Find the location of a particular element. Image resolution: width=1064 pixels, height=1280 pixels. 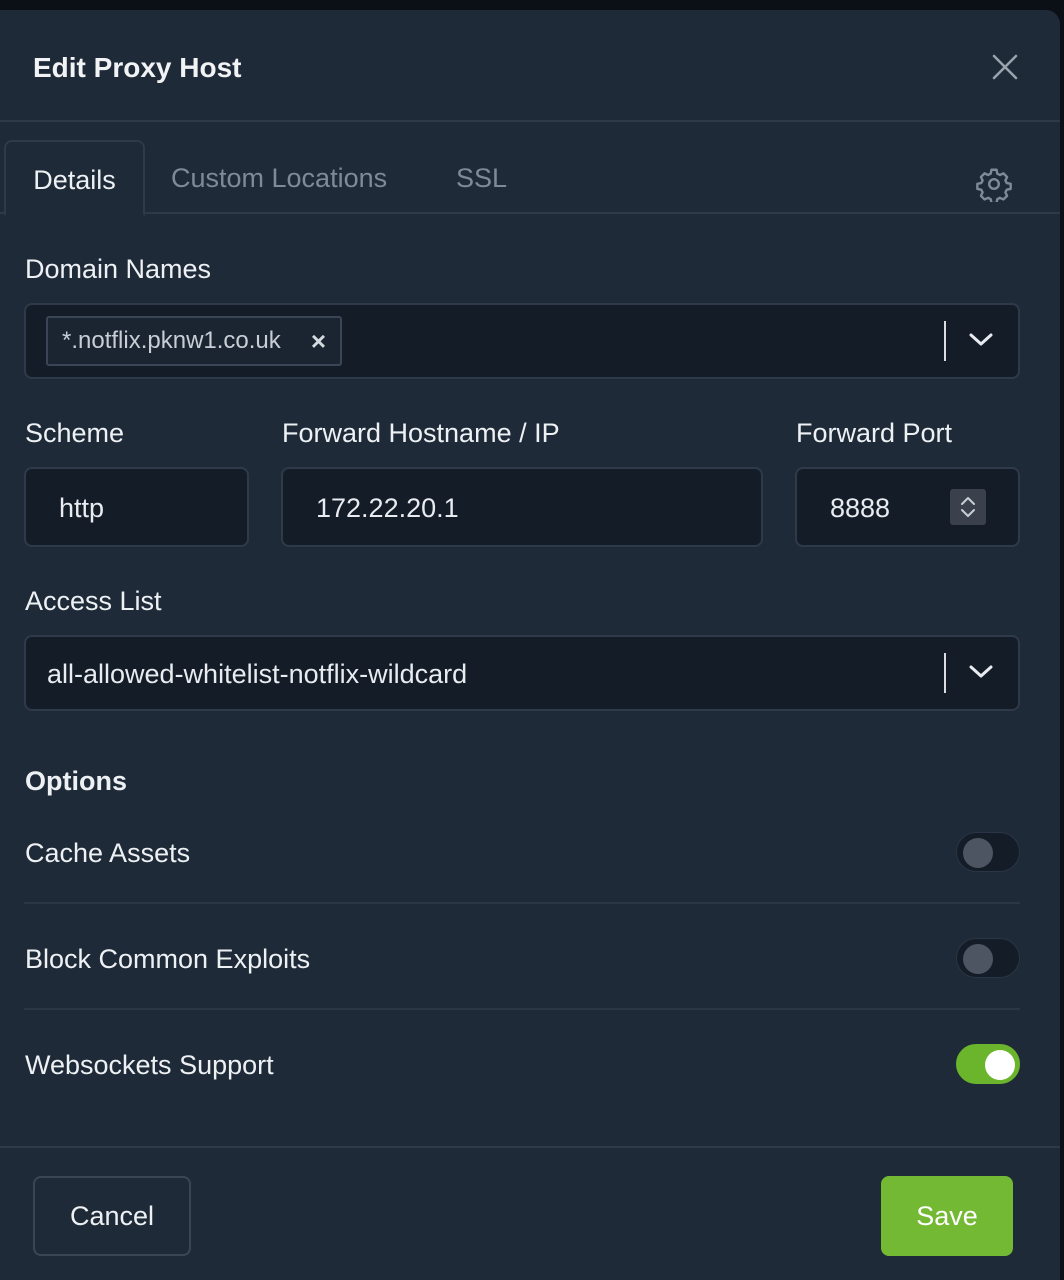

save-button: Save is located at coordinates (947, 1216).